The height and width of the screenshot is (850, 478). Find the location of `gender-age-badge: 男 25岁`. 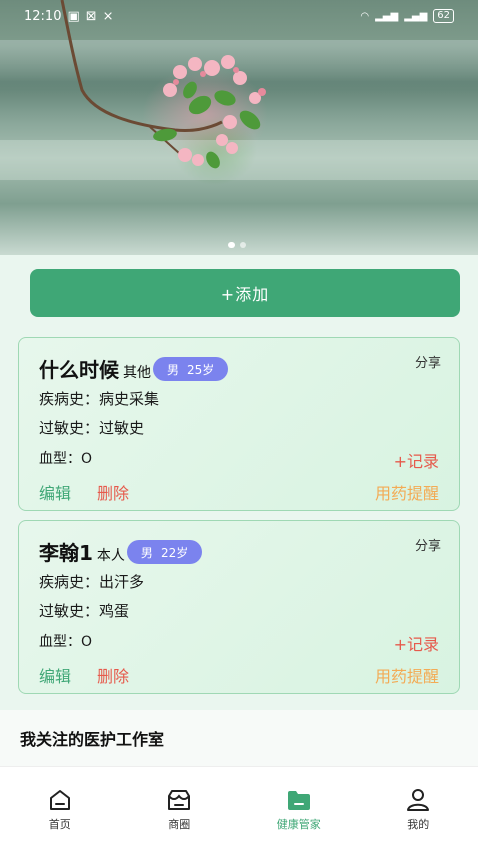

gender-age-badge: 男 25岁 is located at coordinates (191, 369).